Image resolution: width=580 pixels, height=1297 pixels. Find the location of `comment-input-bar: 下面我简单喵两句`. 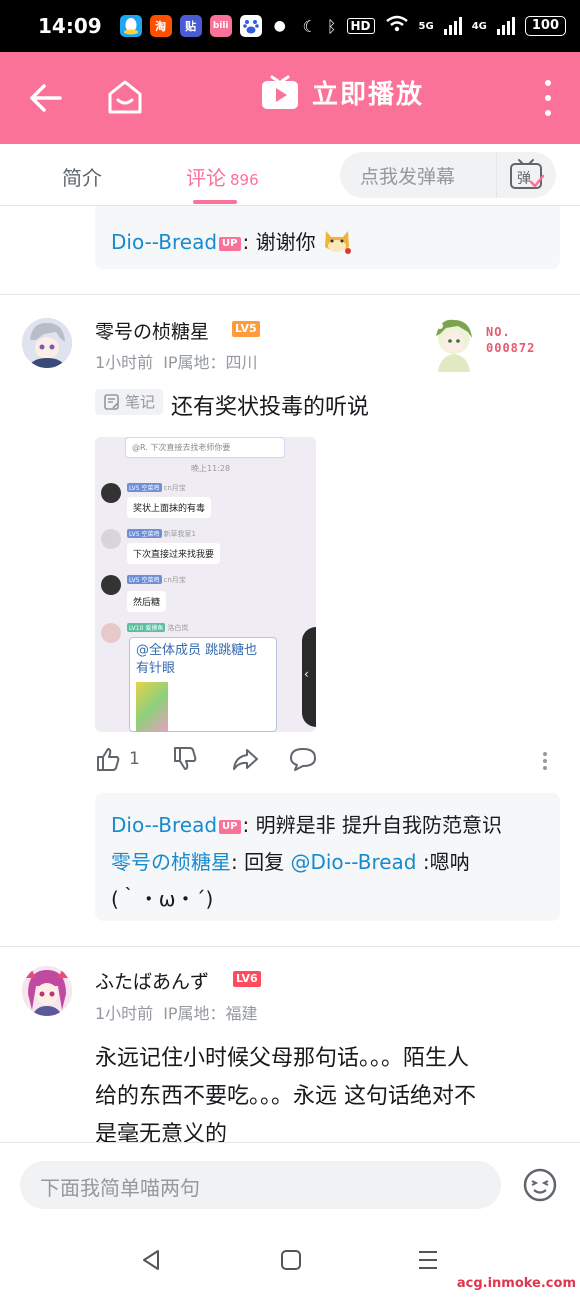

comment-input-bar: 下面我简单喵两句 is located at coordinates (290, 1183).